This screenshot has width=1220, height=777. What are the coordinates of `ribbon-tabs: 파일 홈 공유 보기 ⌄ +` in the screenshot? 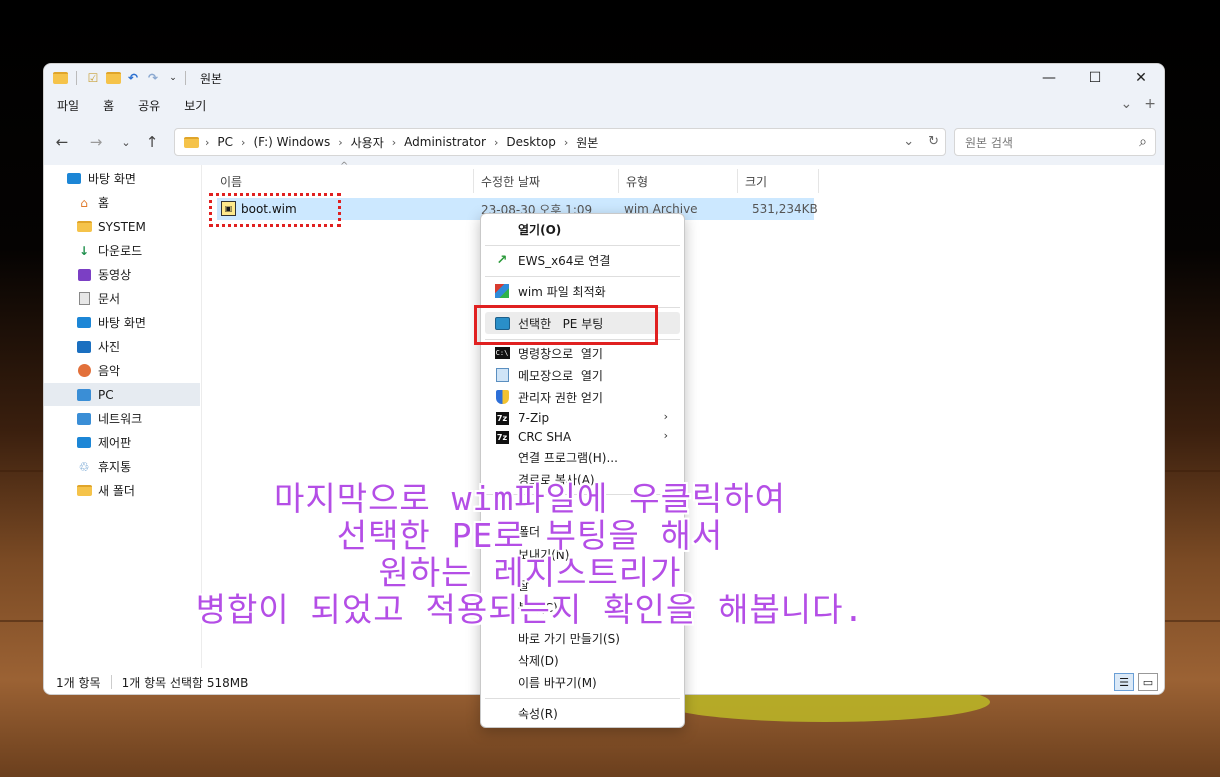 It's located at (604, 105).